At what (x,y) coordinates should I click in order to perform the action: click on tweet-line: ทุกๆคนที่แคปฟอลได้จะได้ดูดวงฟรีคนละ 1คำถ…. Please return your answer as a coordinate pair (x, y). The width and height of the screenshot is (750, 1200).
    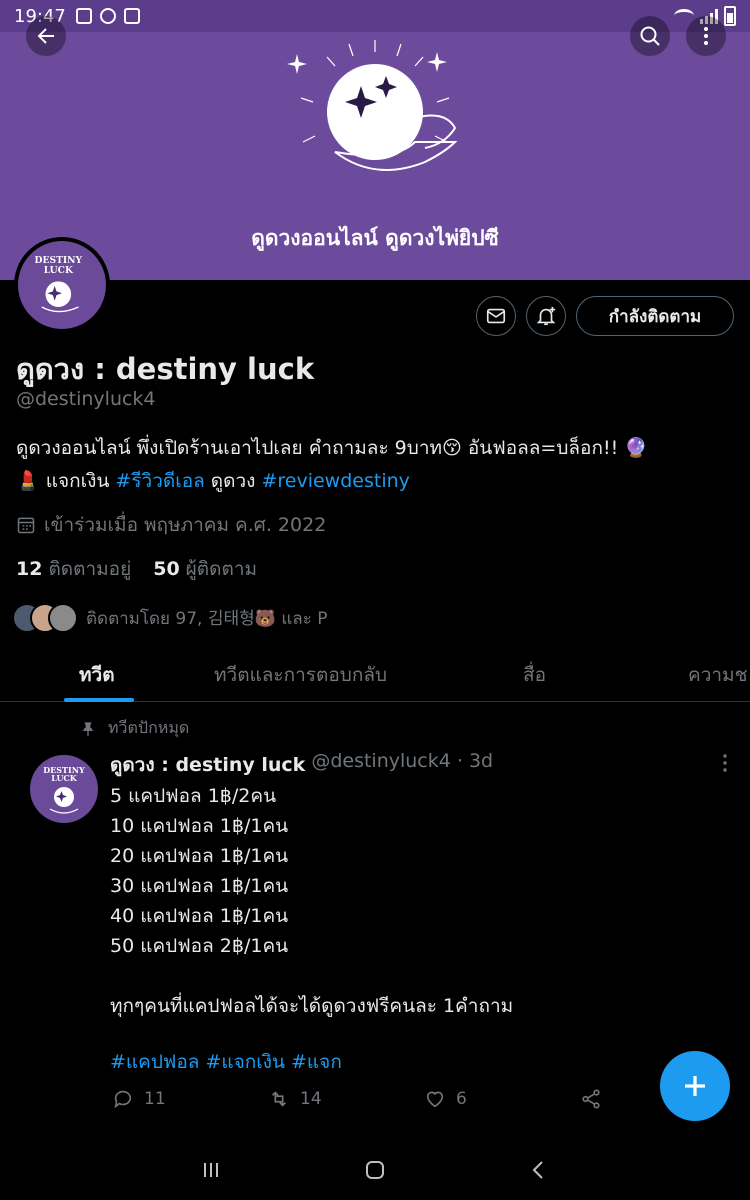
    Looking at the image, I should click on (312, 1006).